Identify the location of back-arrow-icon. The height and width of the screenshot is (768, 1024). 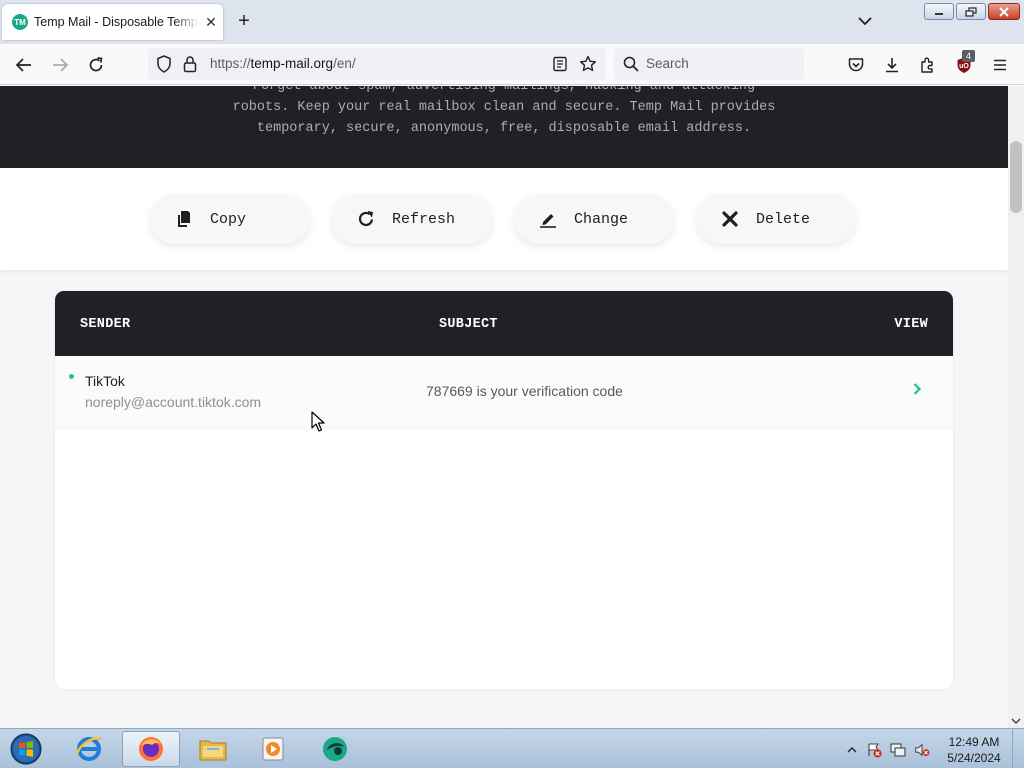
(24, 65).